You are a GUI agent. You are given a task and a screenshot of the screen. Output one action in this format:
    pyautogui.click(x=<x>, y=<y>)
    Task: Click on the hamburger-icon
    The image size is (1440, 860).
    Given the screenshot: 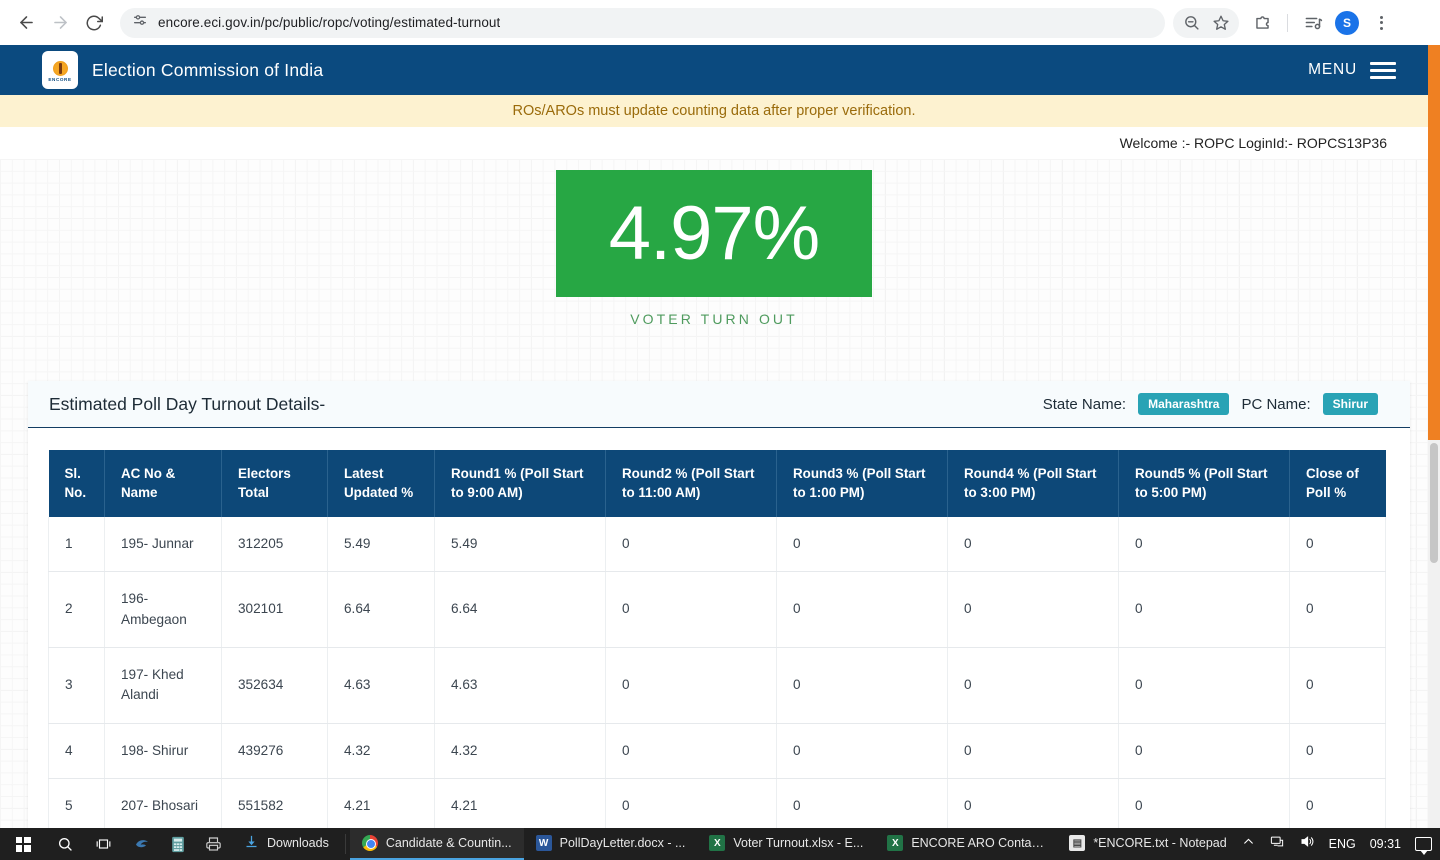 What is the action you would take?
    pyautogui.click(x=1383, y=70)
    